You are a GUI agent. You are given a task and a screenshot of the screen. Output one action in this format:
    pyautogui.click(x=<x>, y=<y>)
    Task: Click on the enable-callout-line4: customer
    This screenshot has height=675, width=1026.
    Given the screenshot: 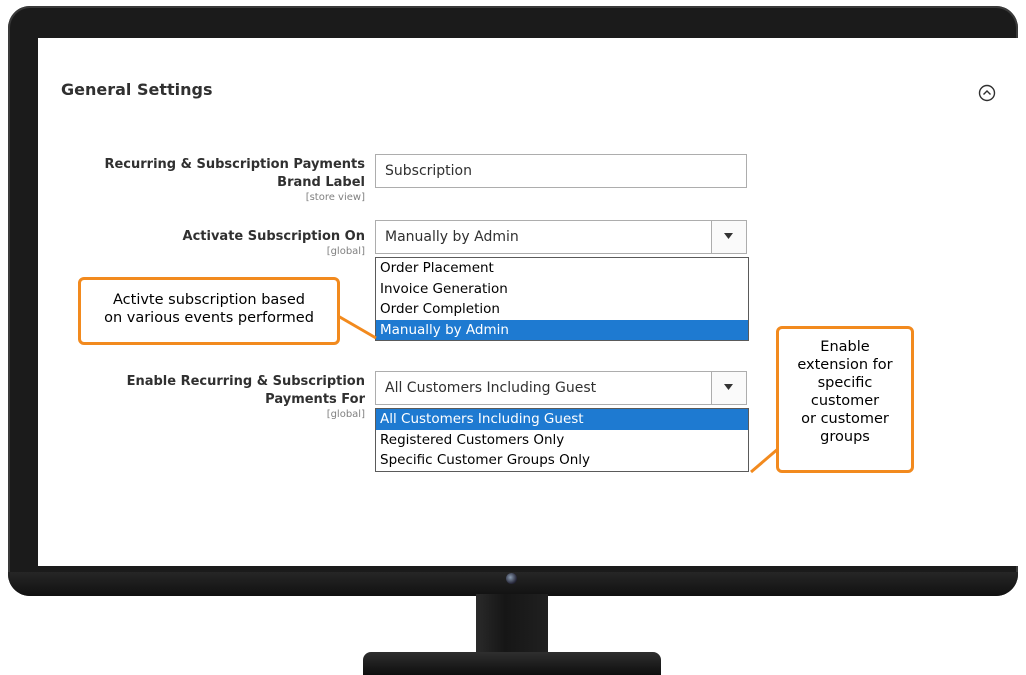 What is the action you would take?
    pyautogui.click(x=845, y=401)
    